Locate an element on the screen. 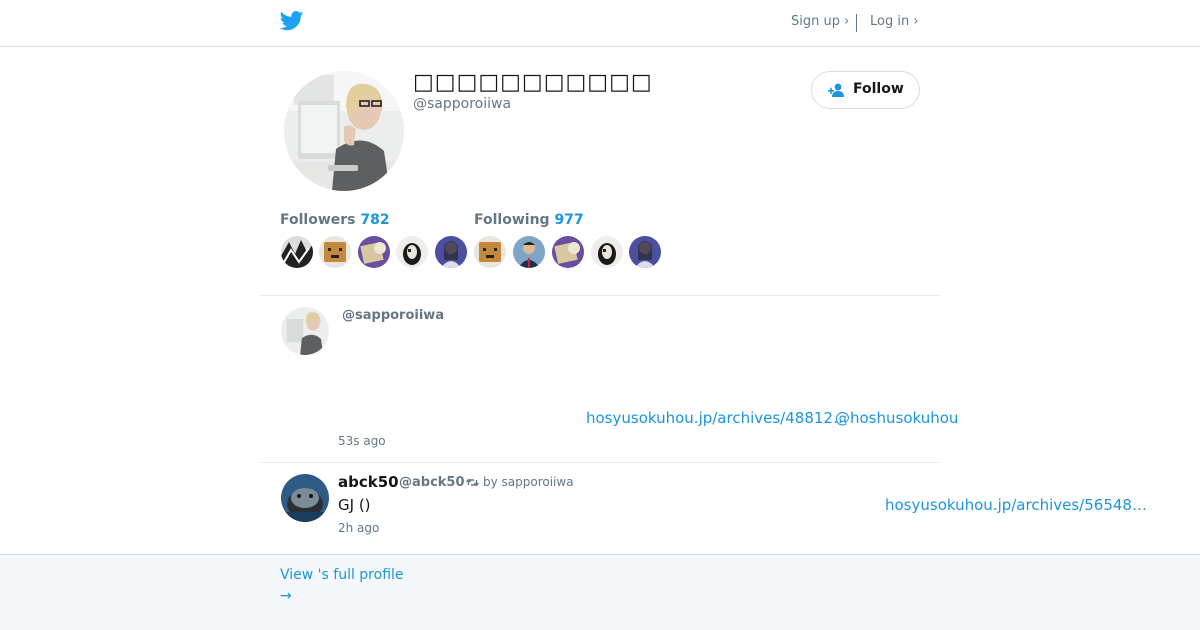 The width and height of the screenshot is (1200, 630). tweet-divider is located at coordinates (600, 462).